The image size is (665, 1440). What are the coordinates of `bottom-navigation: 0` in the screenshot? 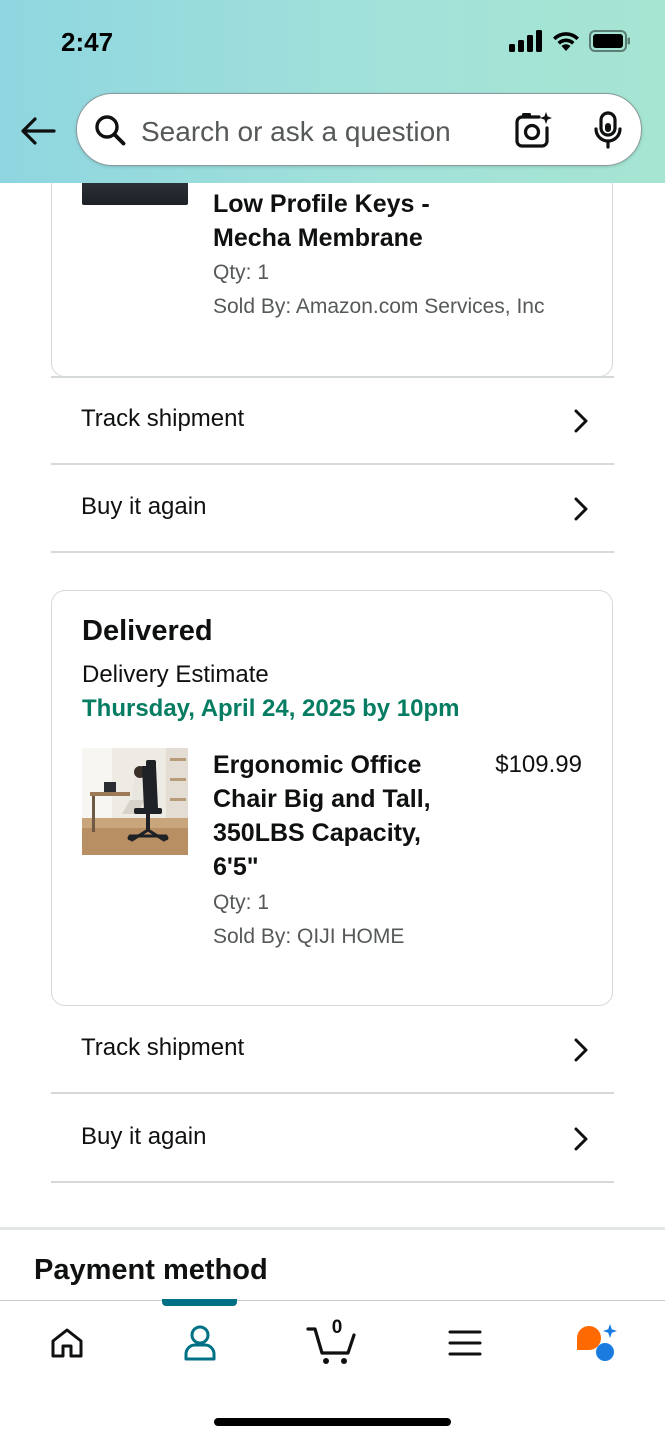 It's located at (332, 1369).